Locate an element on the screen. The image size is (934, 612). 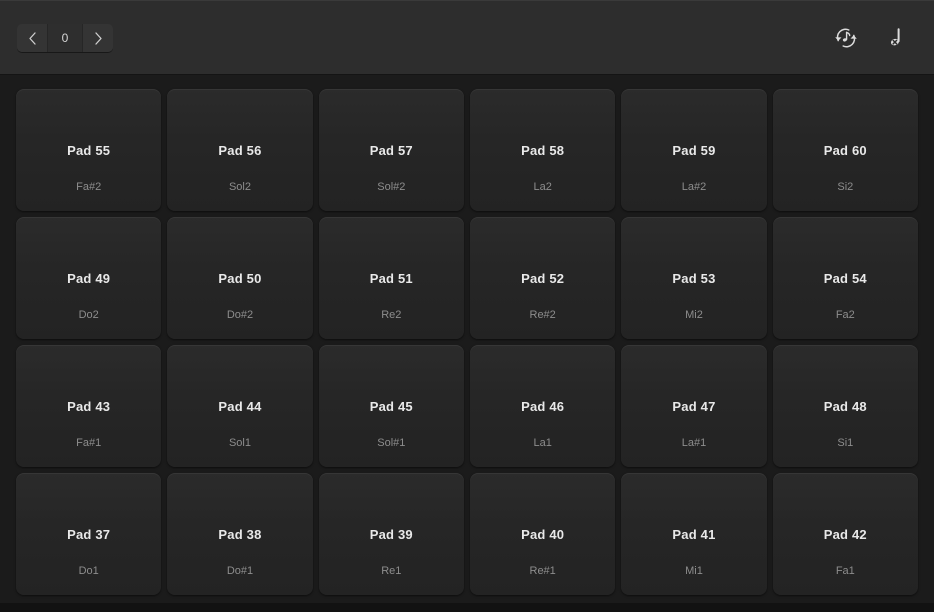
pad-button: Pad 56 Sol2 is located at coordinates (240, 150).